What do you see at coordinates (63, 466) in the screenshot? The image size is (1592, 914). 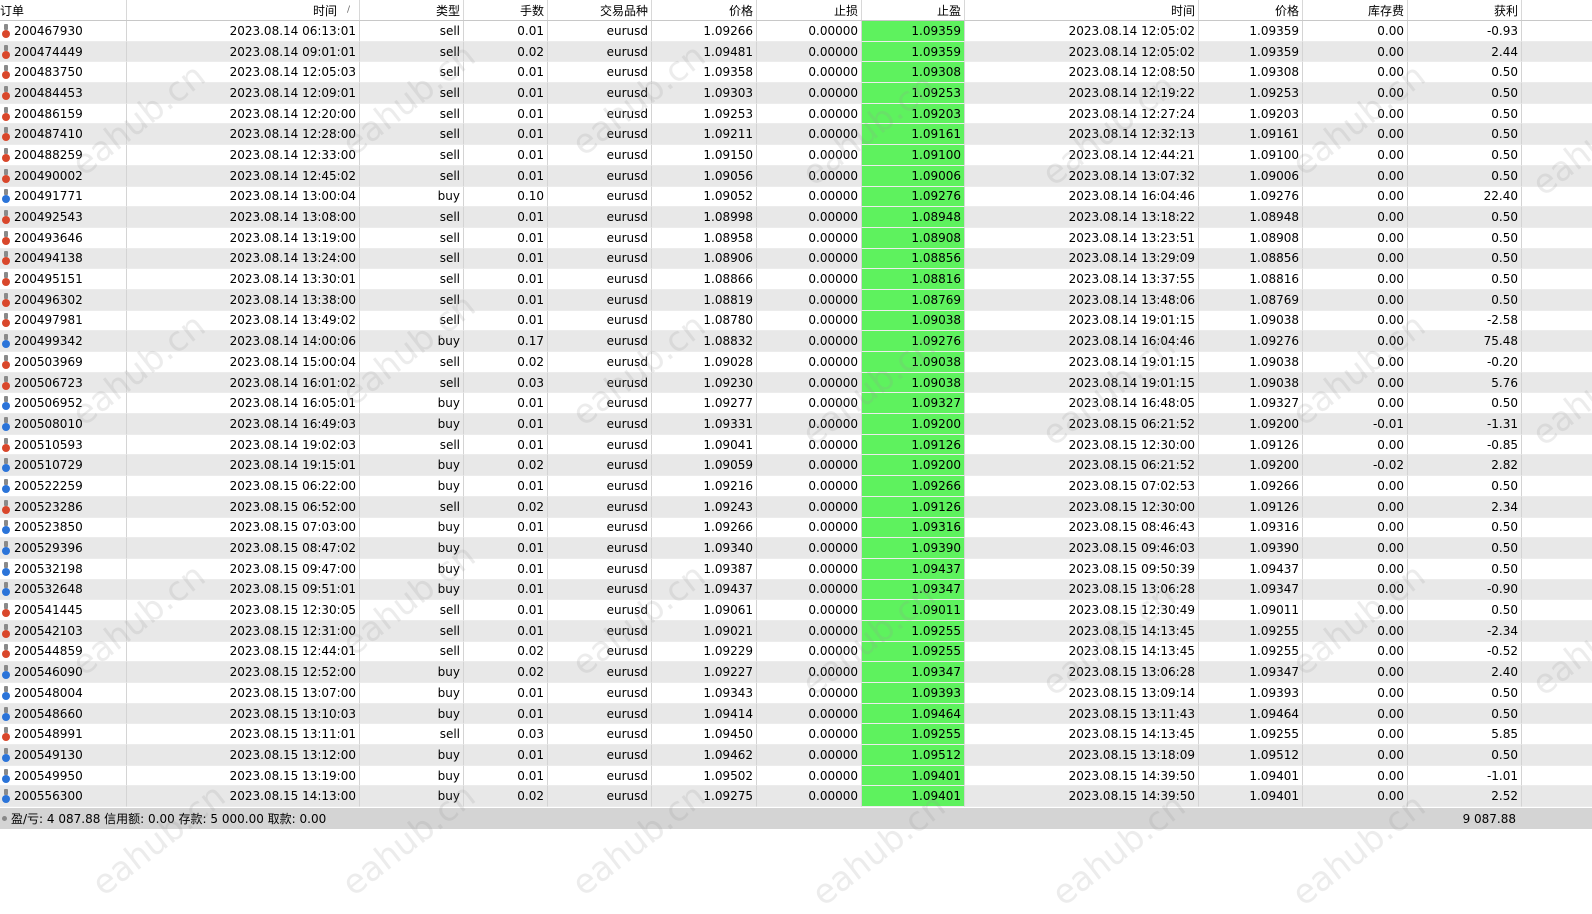 I see `cell-order: 200510729` at bounding box center [63, 466].